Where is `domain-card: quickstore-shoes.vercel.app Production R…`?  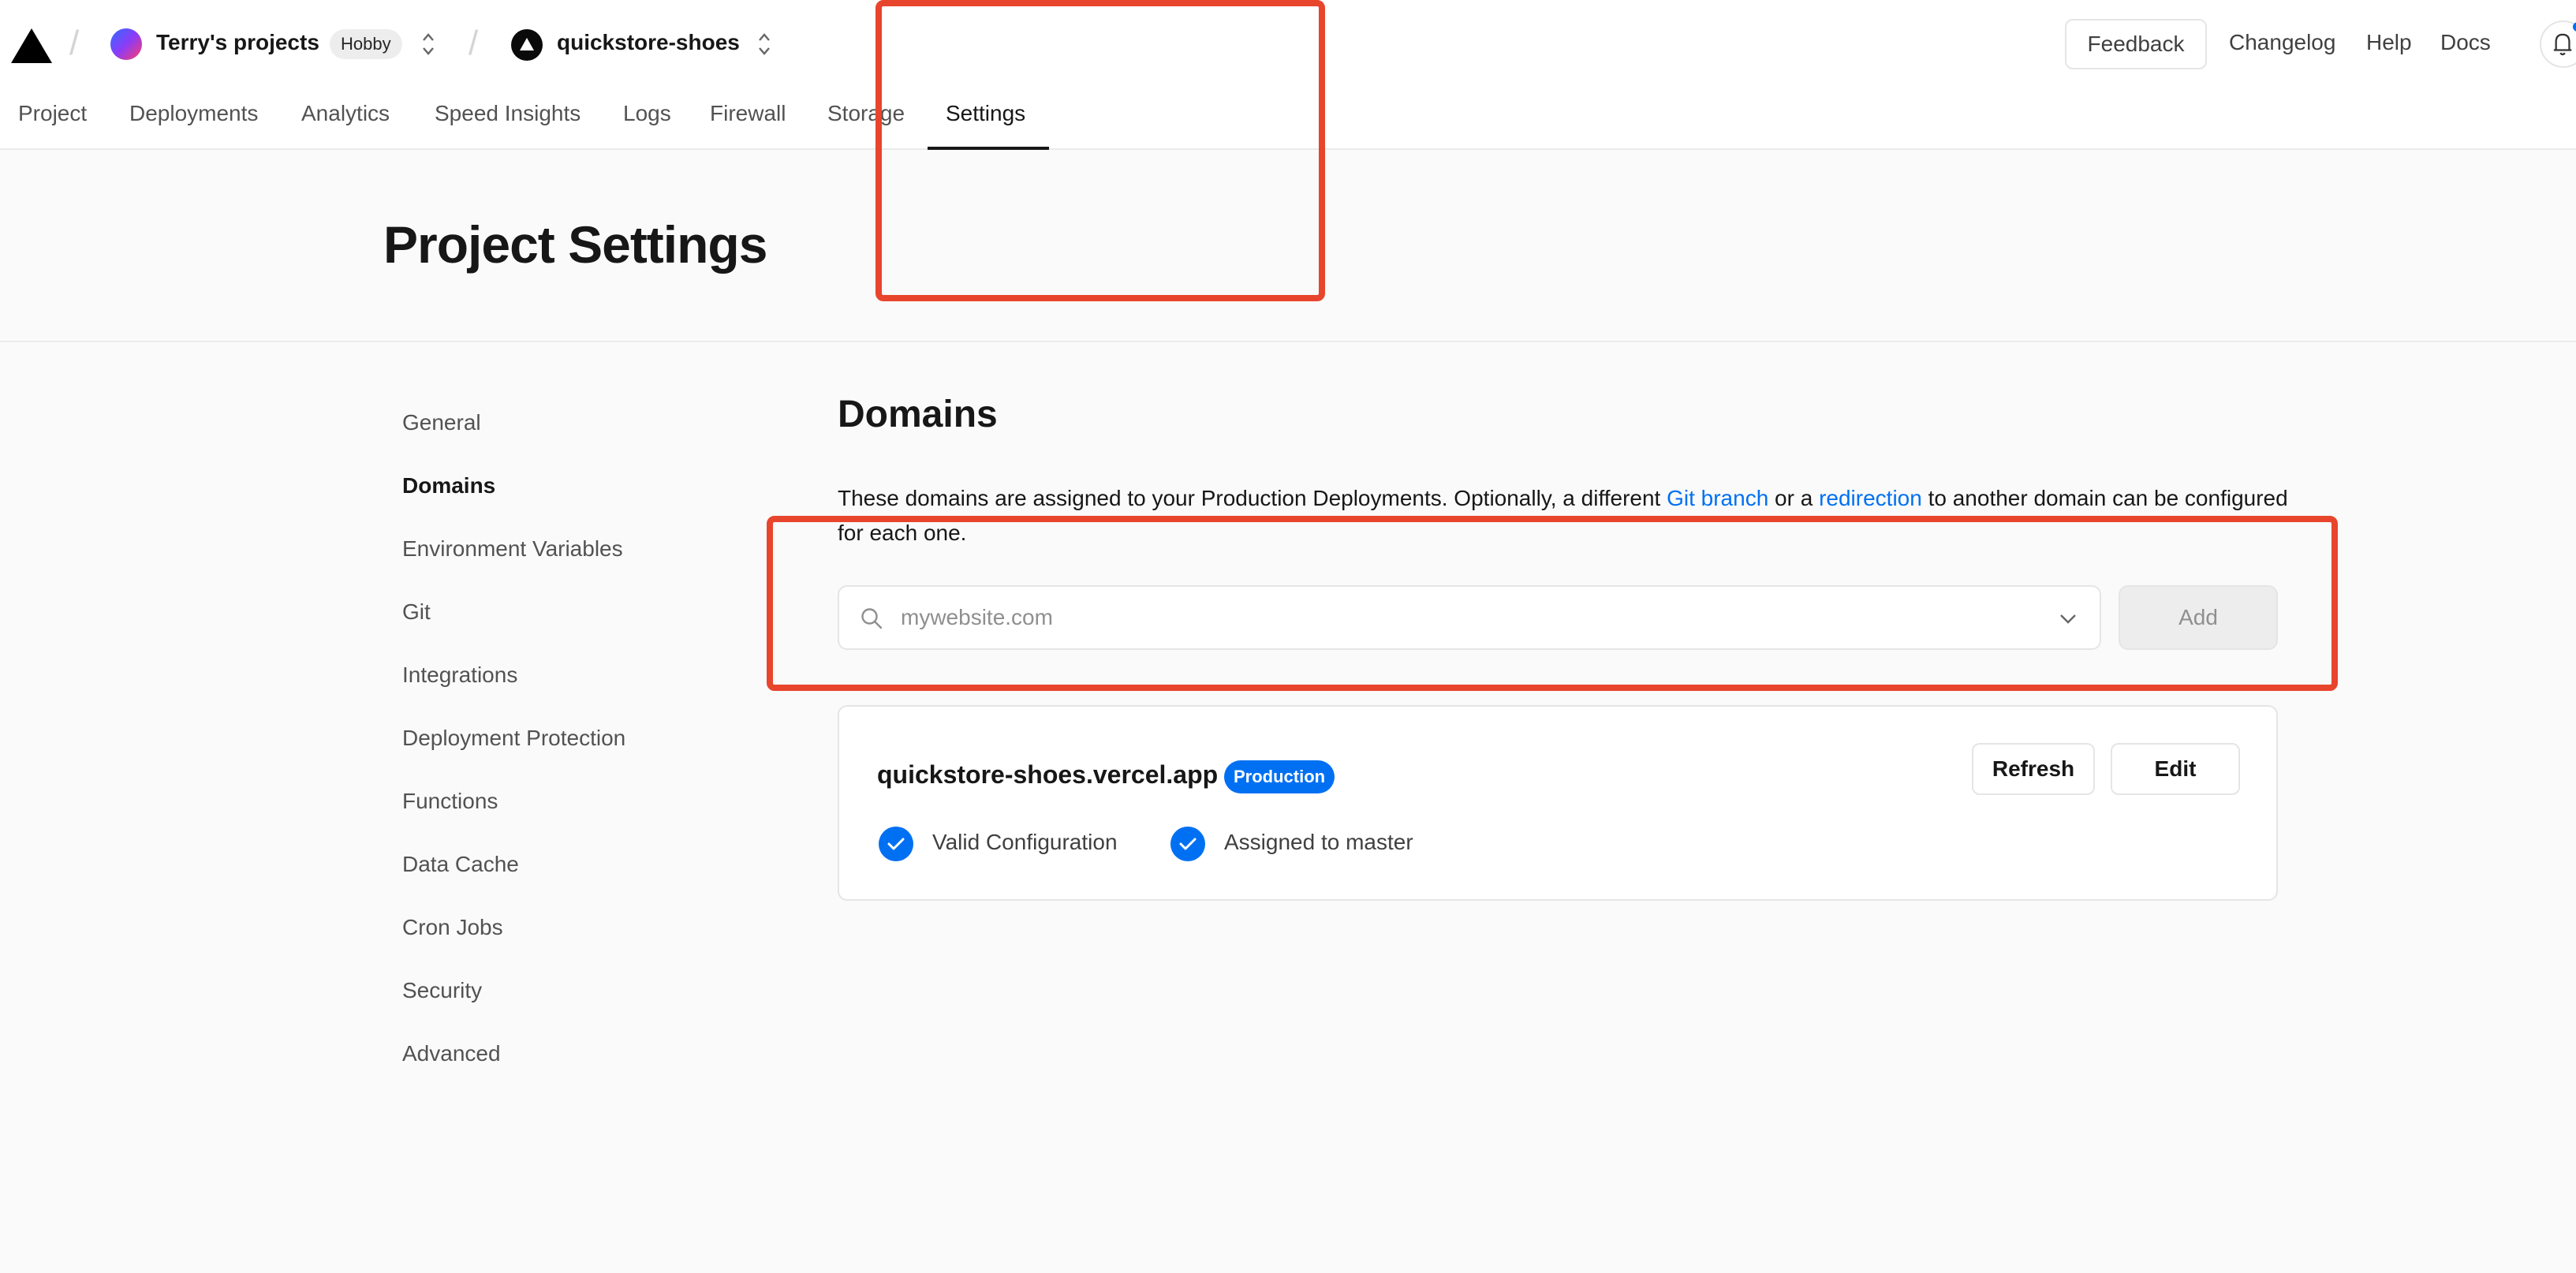
domain-card: quickstore-shoes.vercel.app Production R… is located at coordinates (1558, 803).